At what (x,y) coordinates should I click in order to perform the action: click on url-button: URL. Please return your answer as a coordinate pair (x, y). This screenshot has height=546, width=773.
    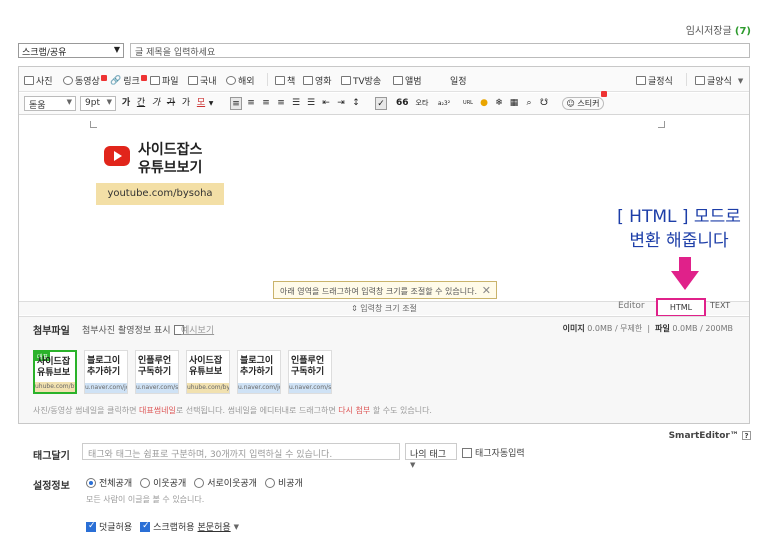
    Looking at the image, I should click on (468, 103).